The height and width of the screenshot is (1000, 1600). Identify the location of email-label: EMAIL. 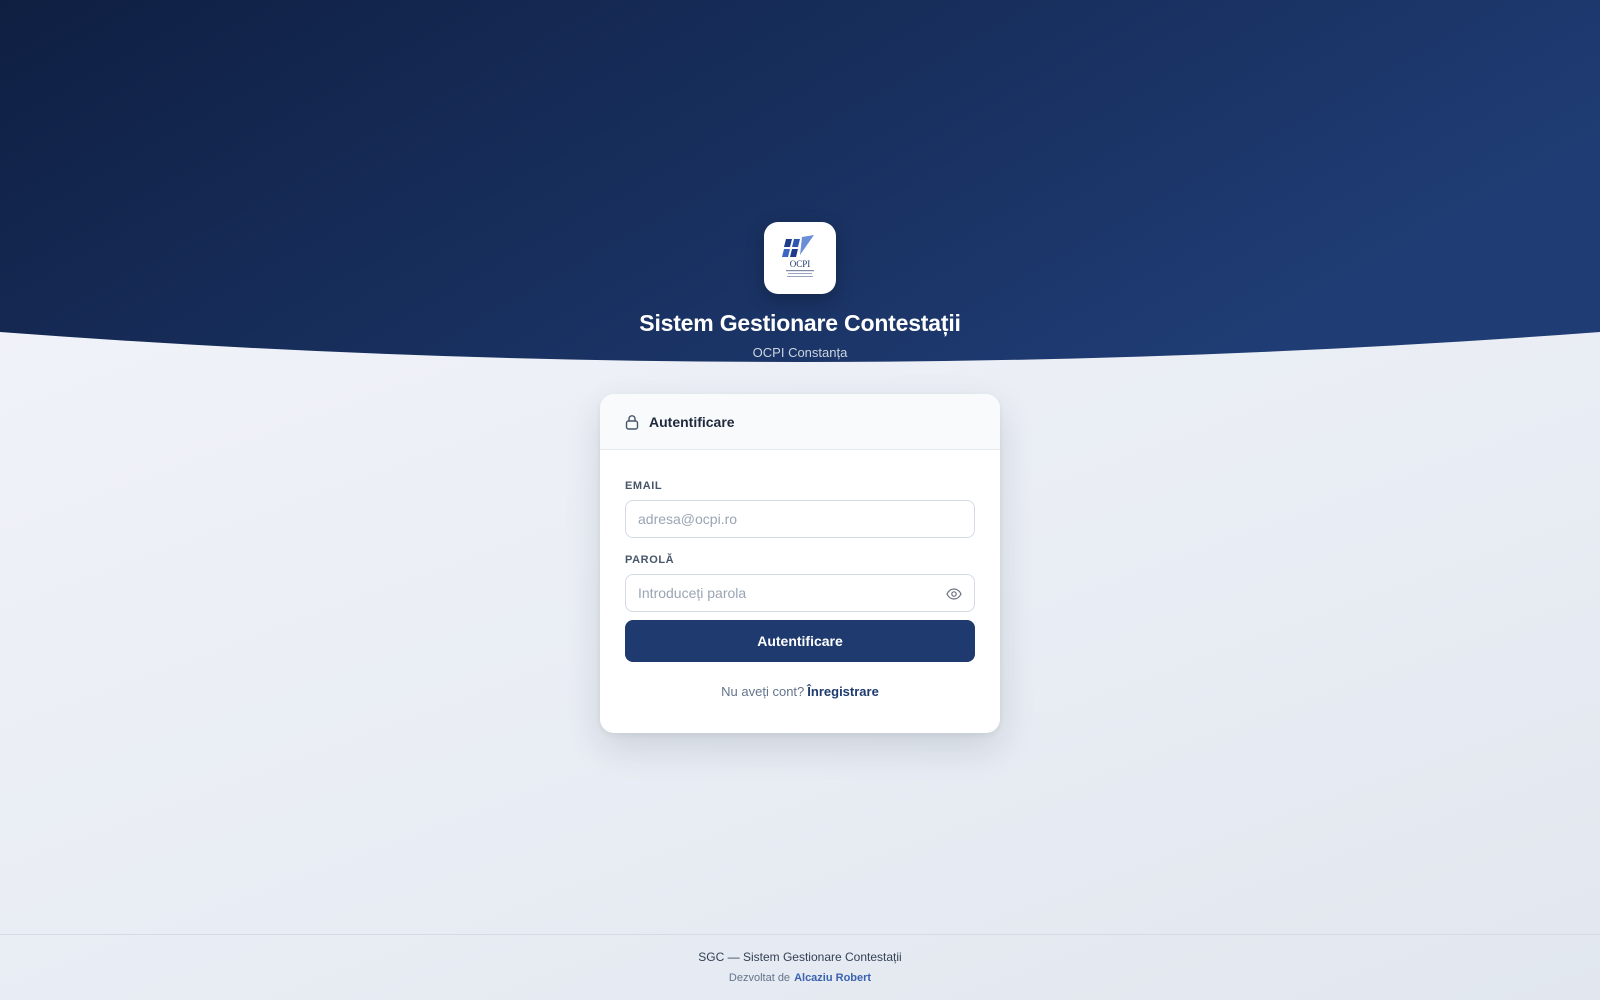
(644, 486).